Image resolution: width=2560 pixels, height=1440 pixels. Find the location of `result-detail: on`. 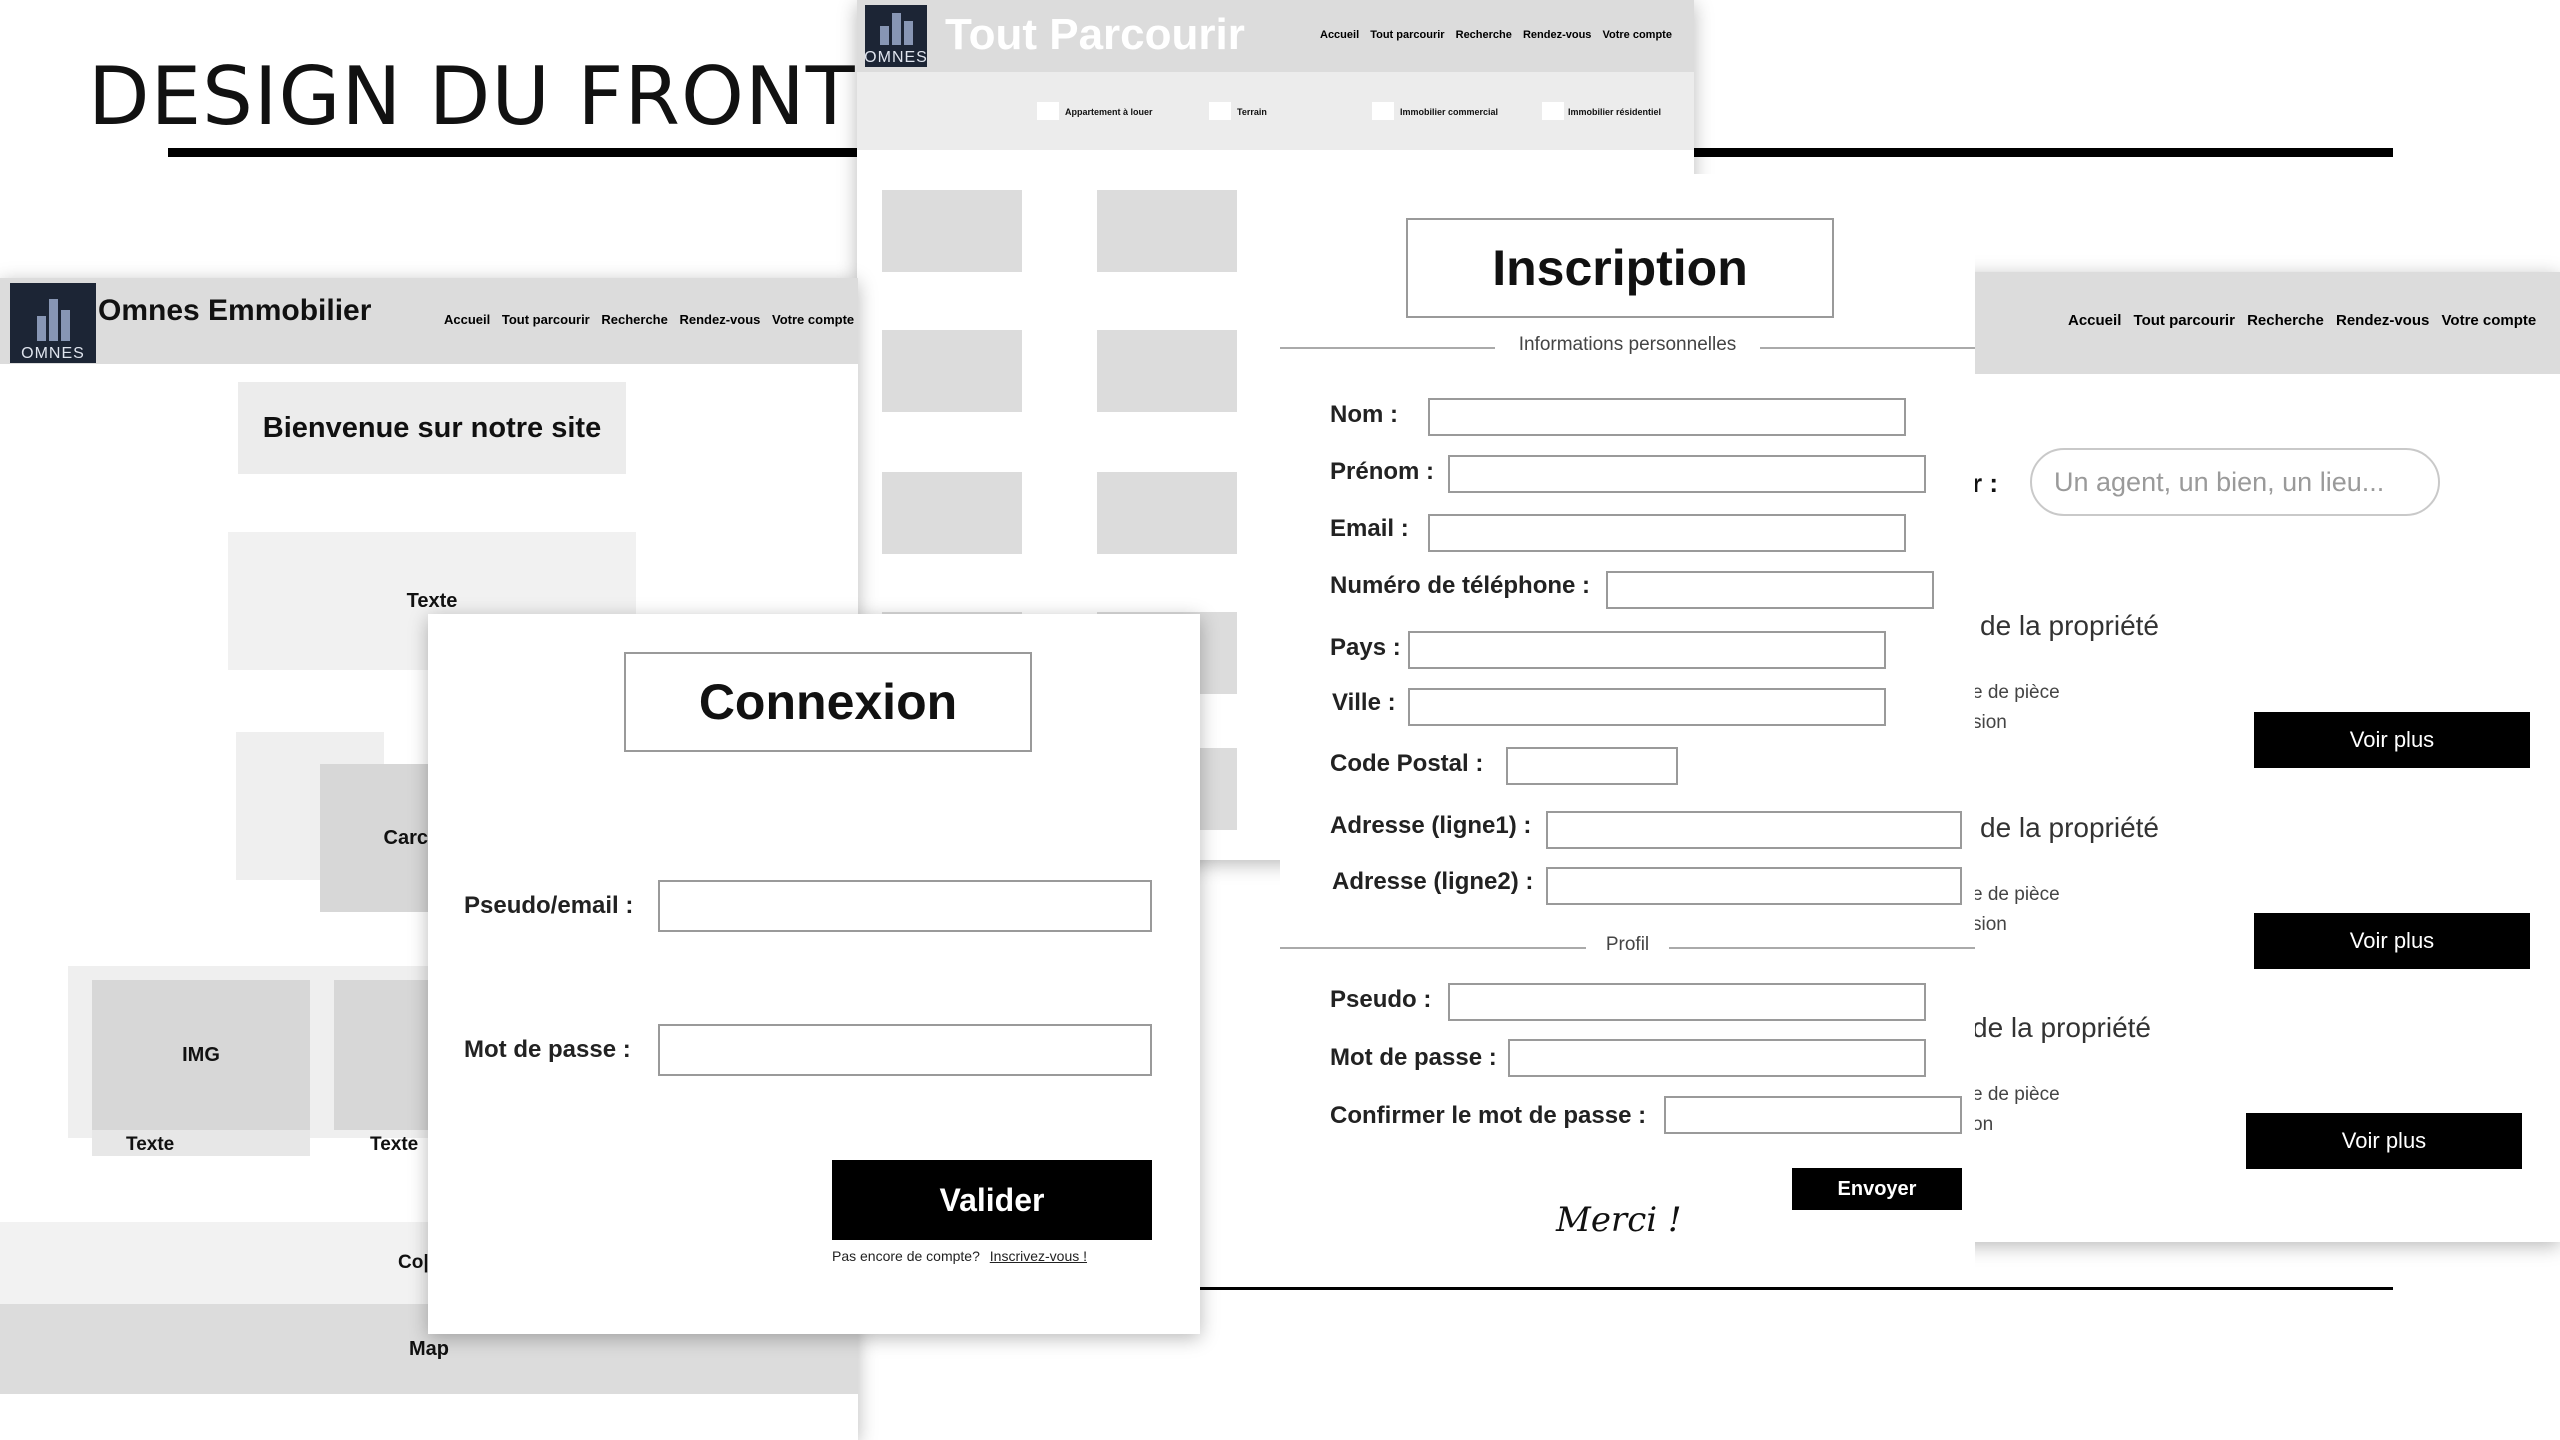

result-detail: on is located at coordinates (1983, 1124).